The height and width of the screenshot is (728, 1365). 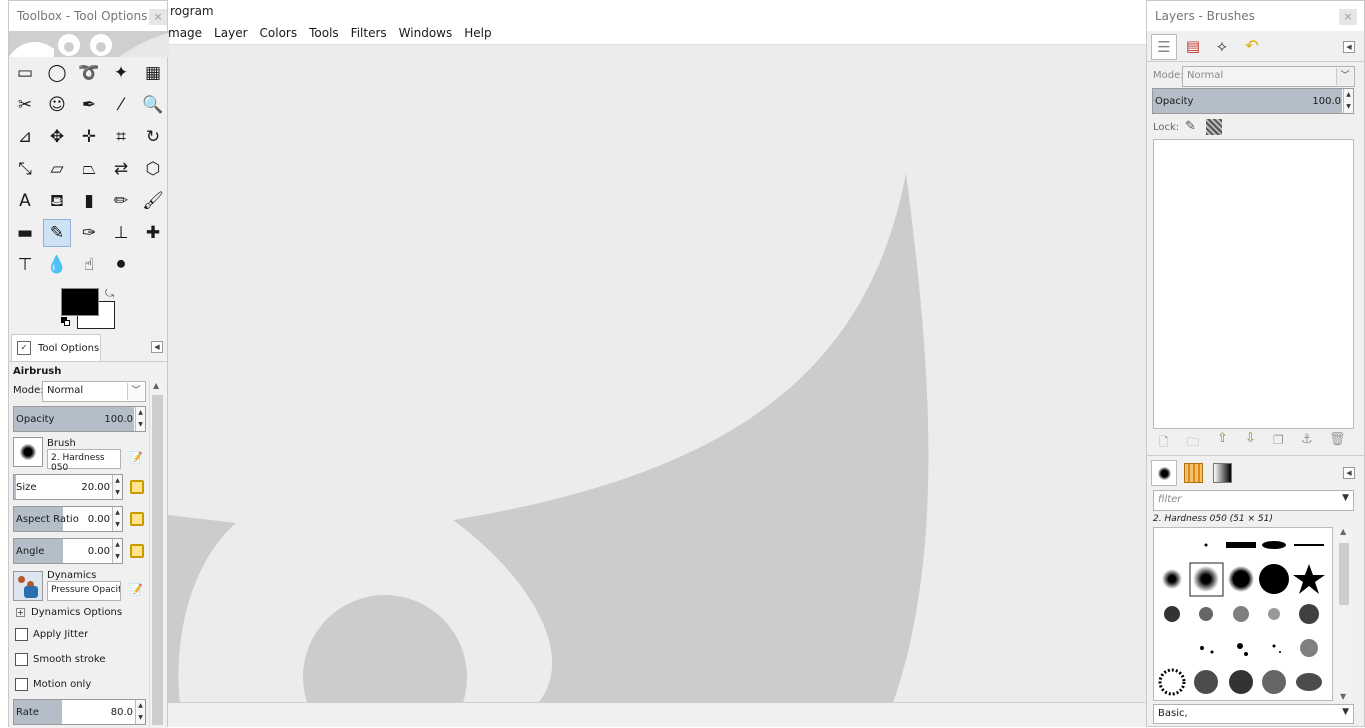 I want to click on menu-tools: Tools, so click(x=324, y=34).